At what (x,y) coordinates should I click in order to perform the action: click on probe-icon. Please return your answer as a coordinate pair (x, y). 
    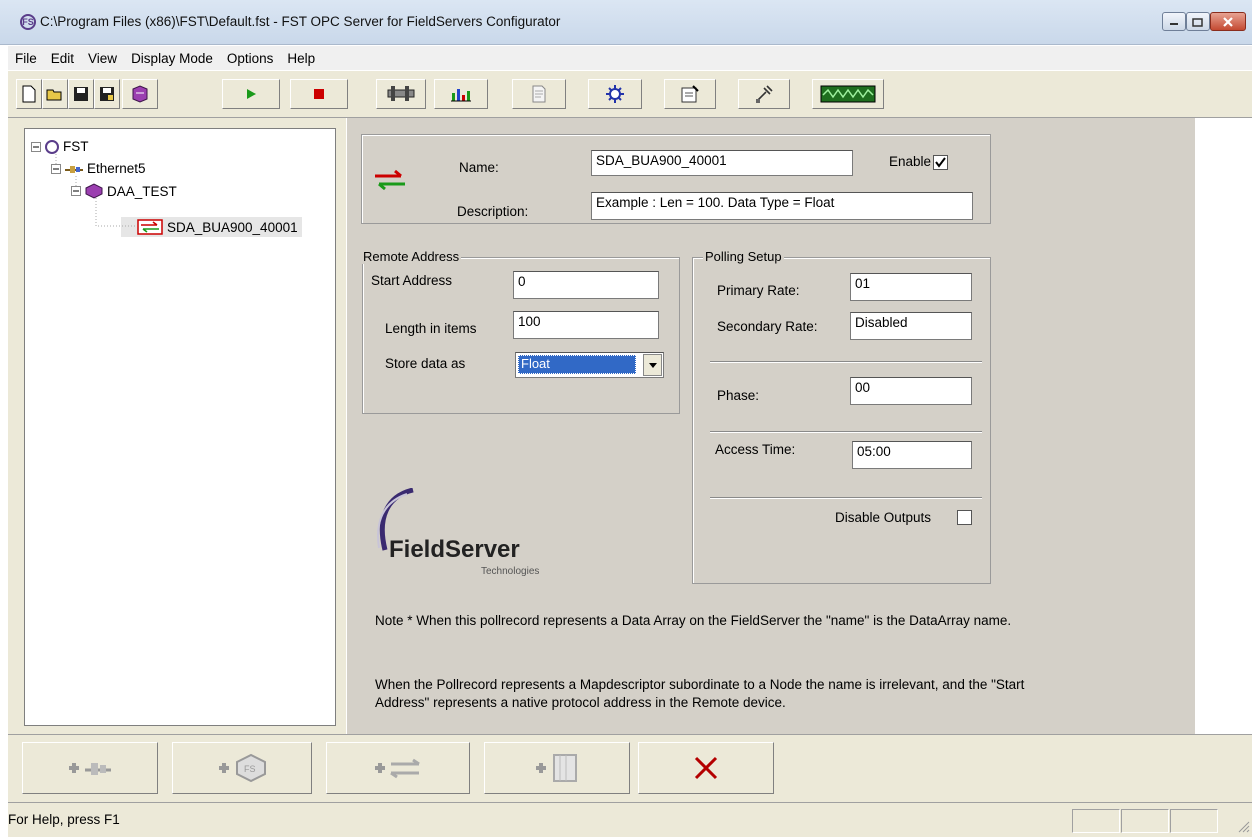
    Looking at the image, I should click on (764, 94).